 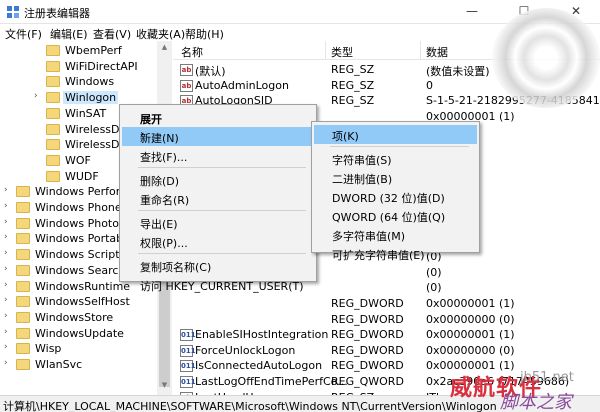 I want to click on menu-item: 访问 HKEY_CURRENT_USER(T), so click(x=218, y=284).